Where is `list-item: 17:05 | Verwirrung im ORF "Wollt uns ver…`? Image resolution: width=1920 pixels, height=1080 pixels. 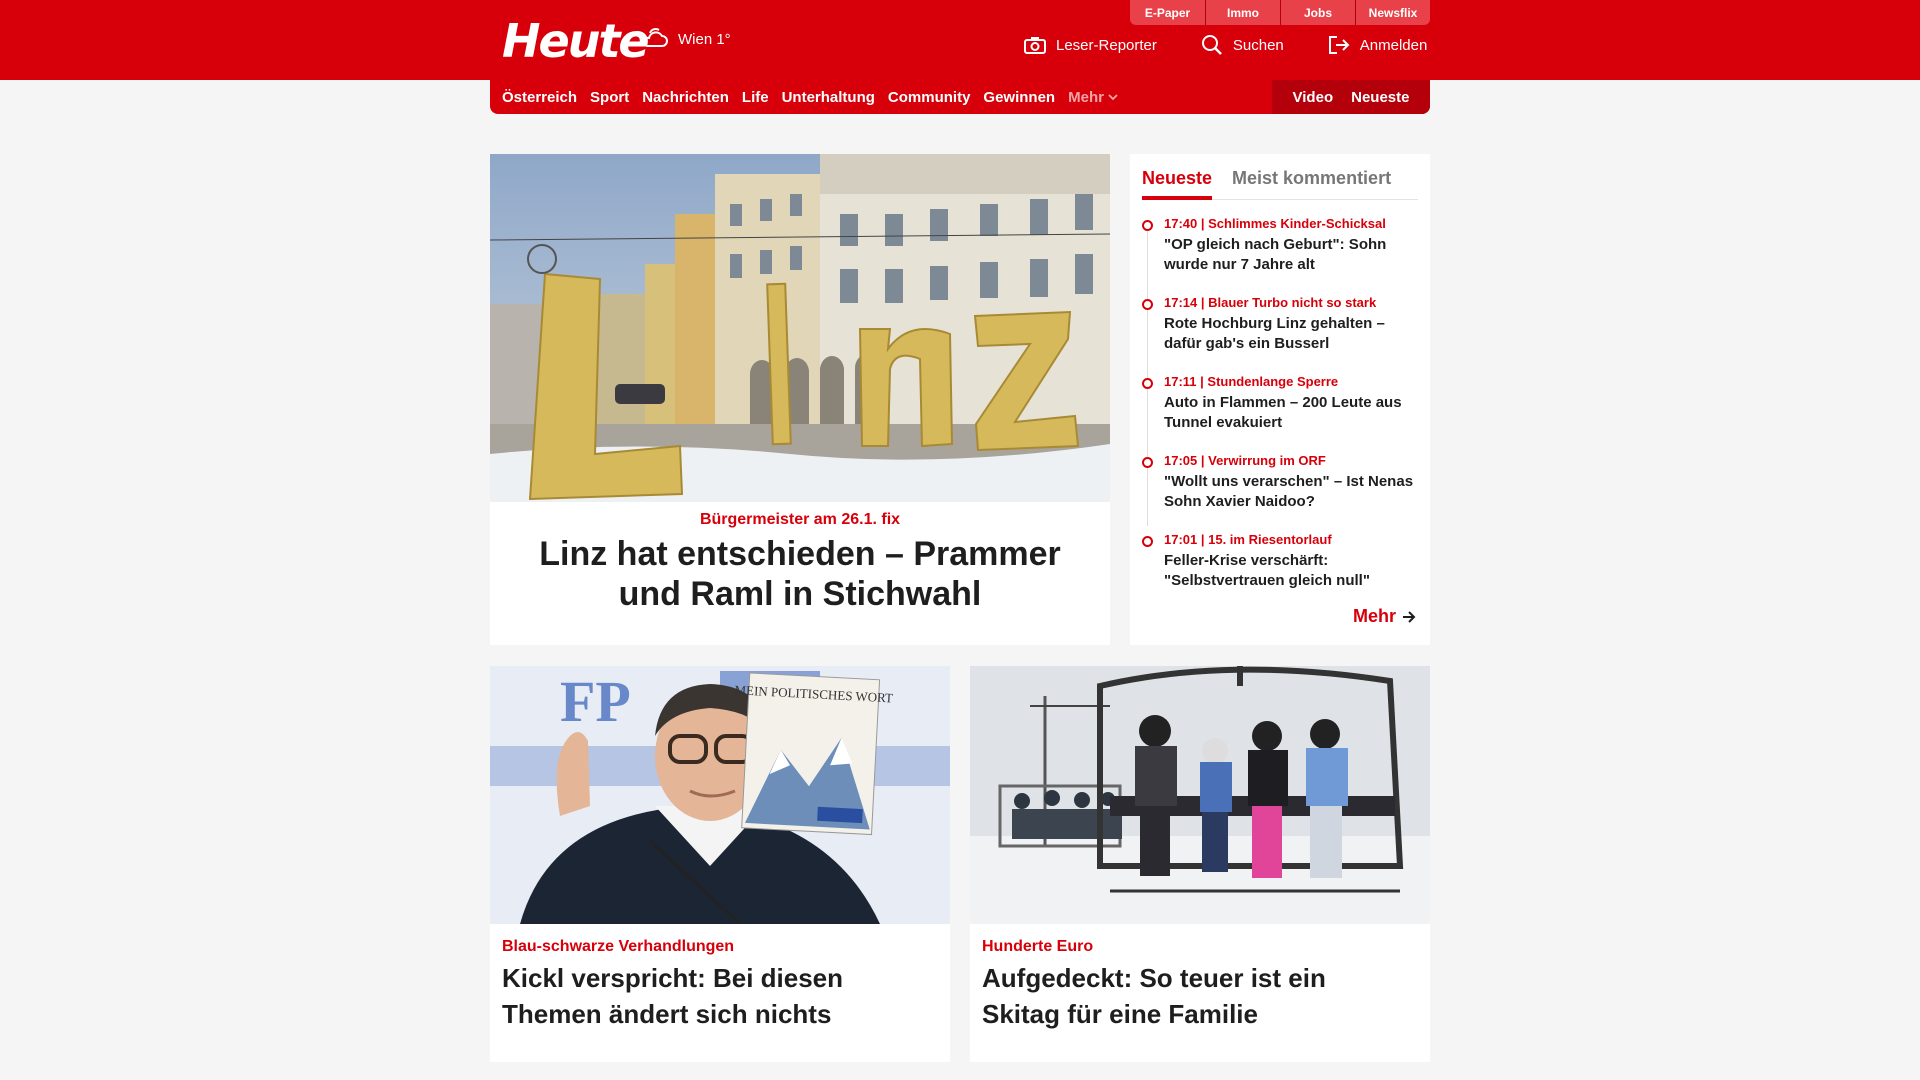
list-item: 17:05 | Verwirrung im ORF "Wollt uns ver… is located at coordinates (1282, 482).